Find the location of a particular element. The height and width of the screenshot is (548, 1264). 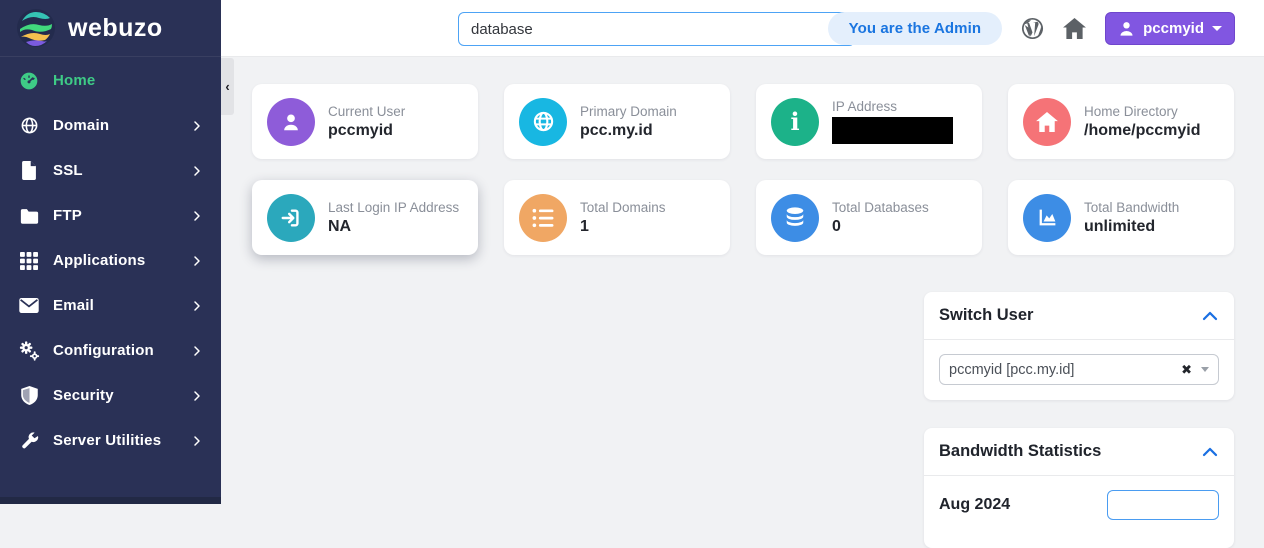

card-value: pccmyid is located at coordinates (360, 130).